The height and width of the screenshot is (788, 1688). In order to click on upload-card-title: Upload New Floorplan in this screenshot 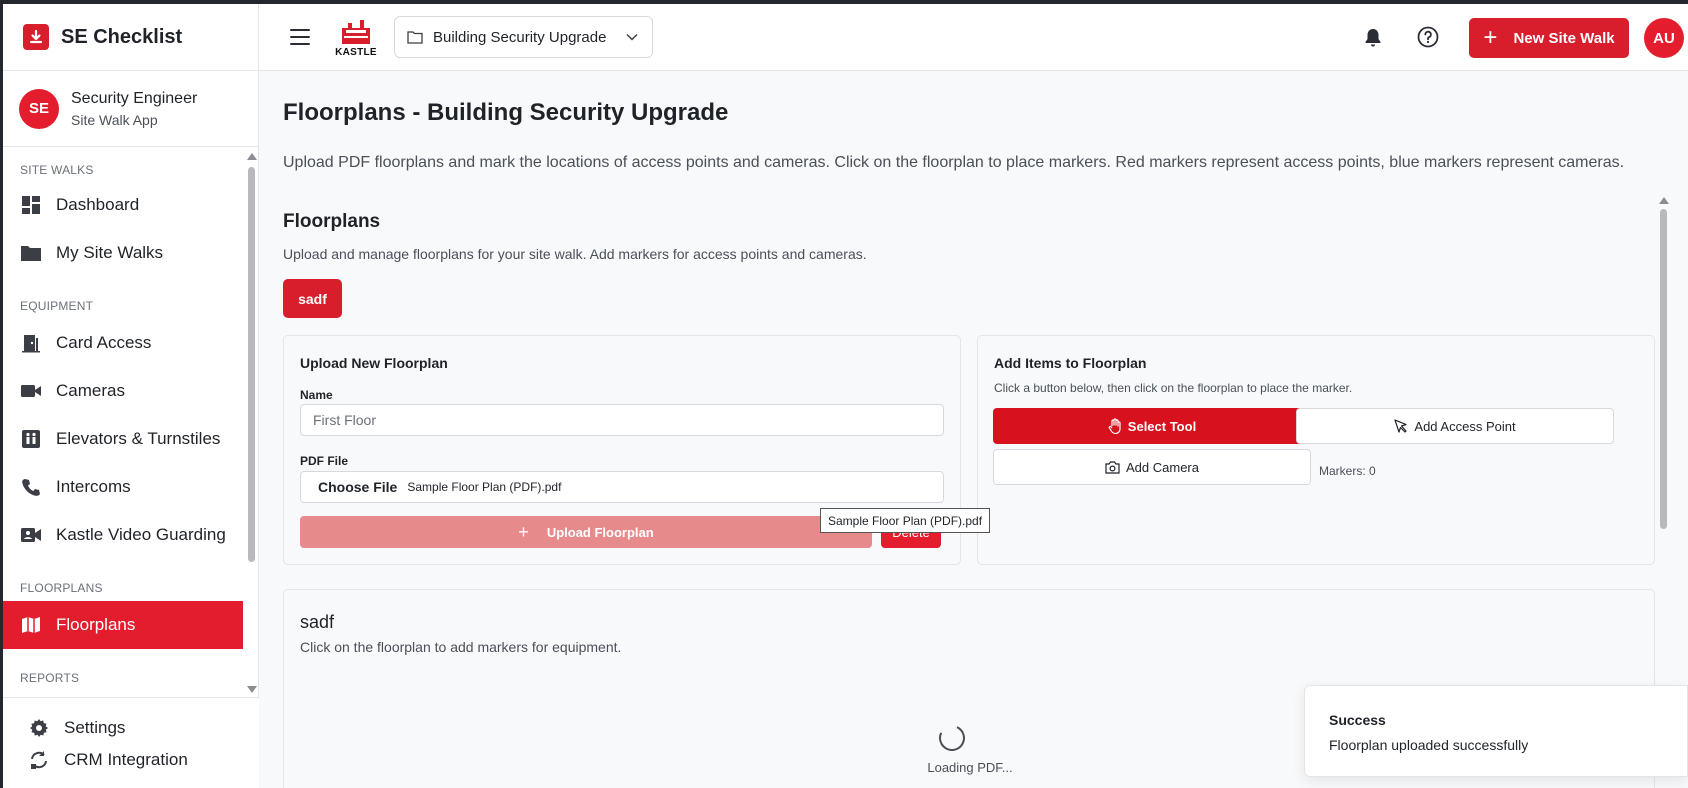, I will do `click(374, 363)`.